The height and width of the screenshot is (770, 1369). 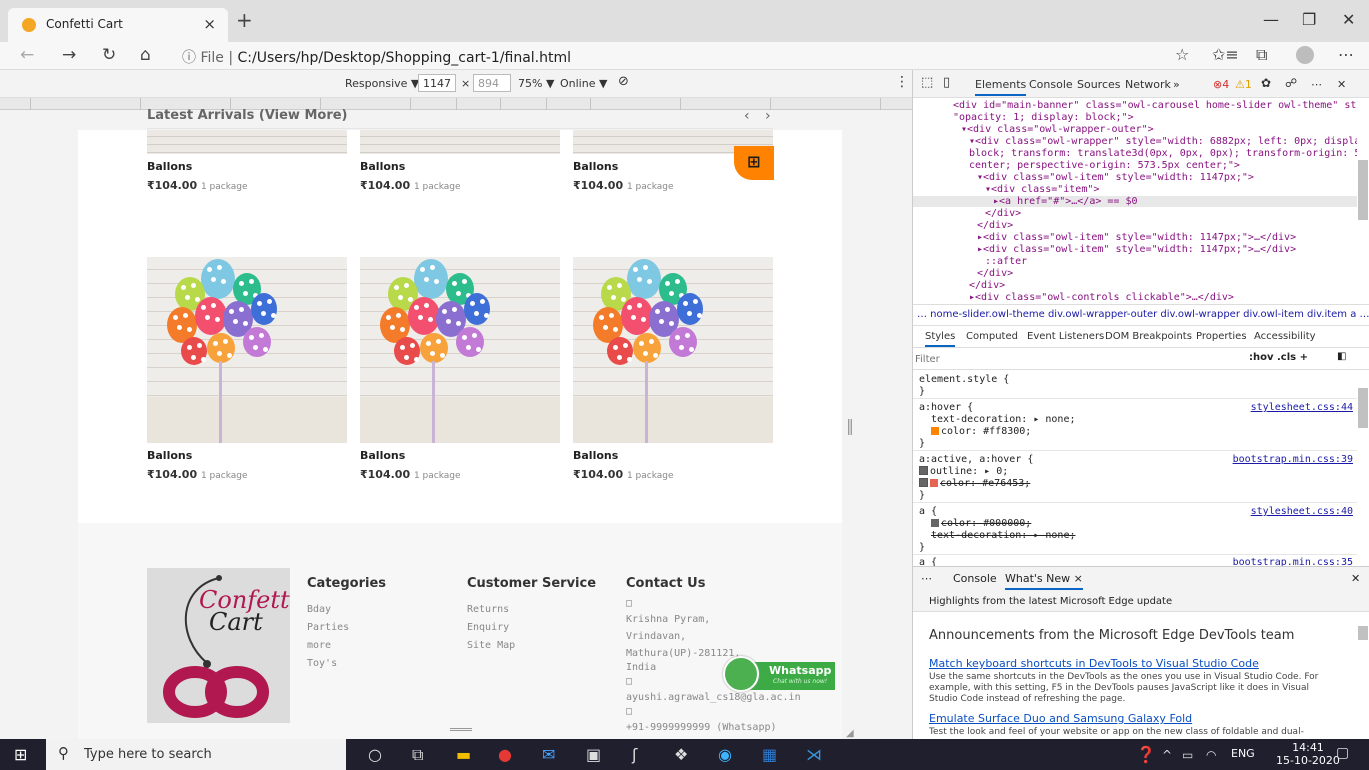 What do you see at coordinates (1003, 535) in the screenshot?
I see `rule-property-overridden: text-decoration: ▸ none;` at bounding box center [1003, 535].